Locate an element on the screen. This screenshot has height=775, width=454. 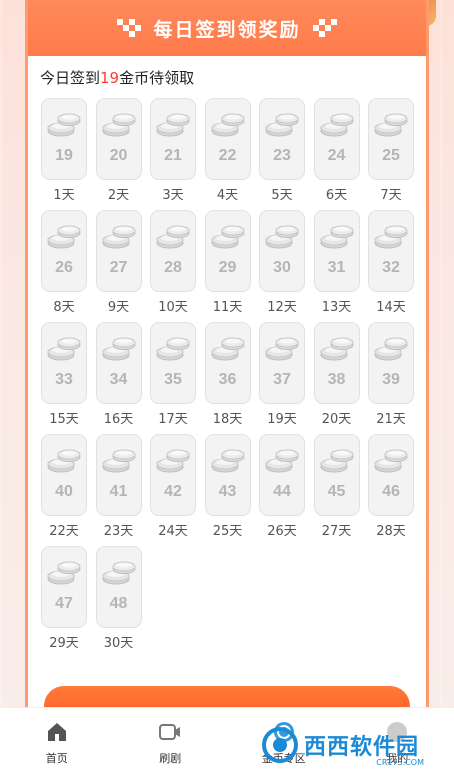
day-item: 34 16天 is located at coordinates (118, 376).